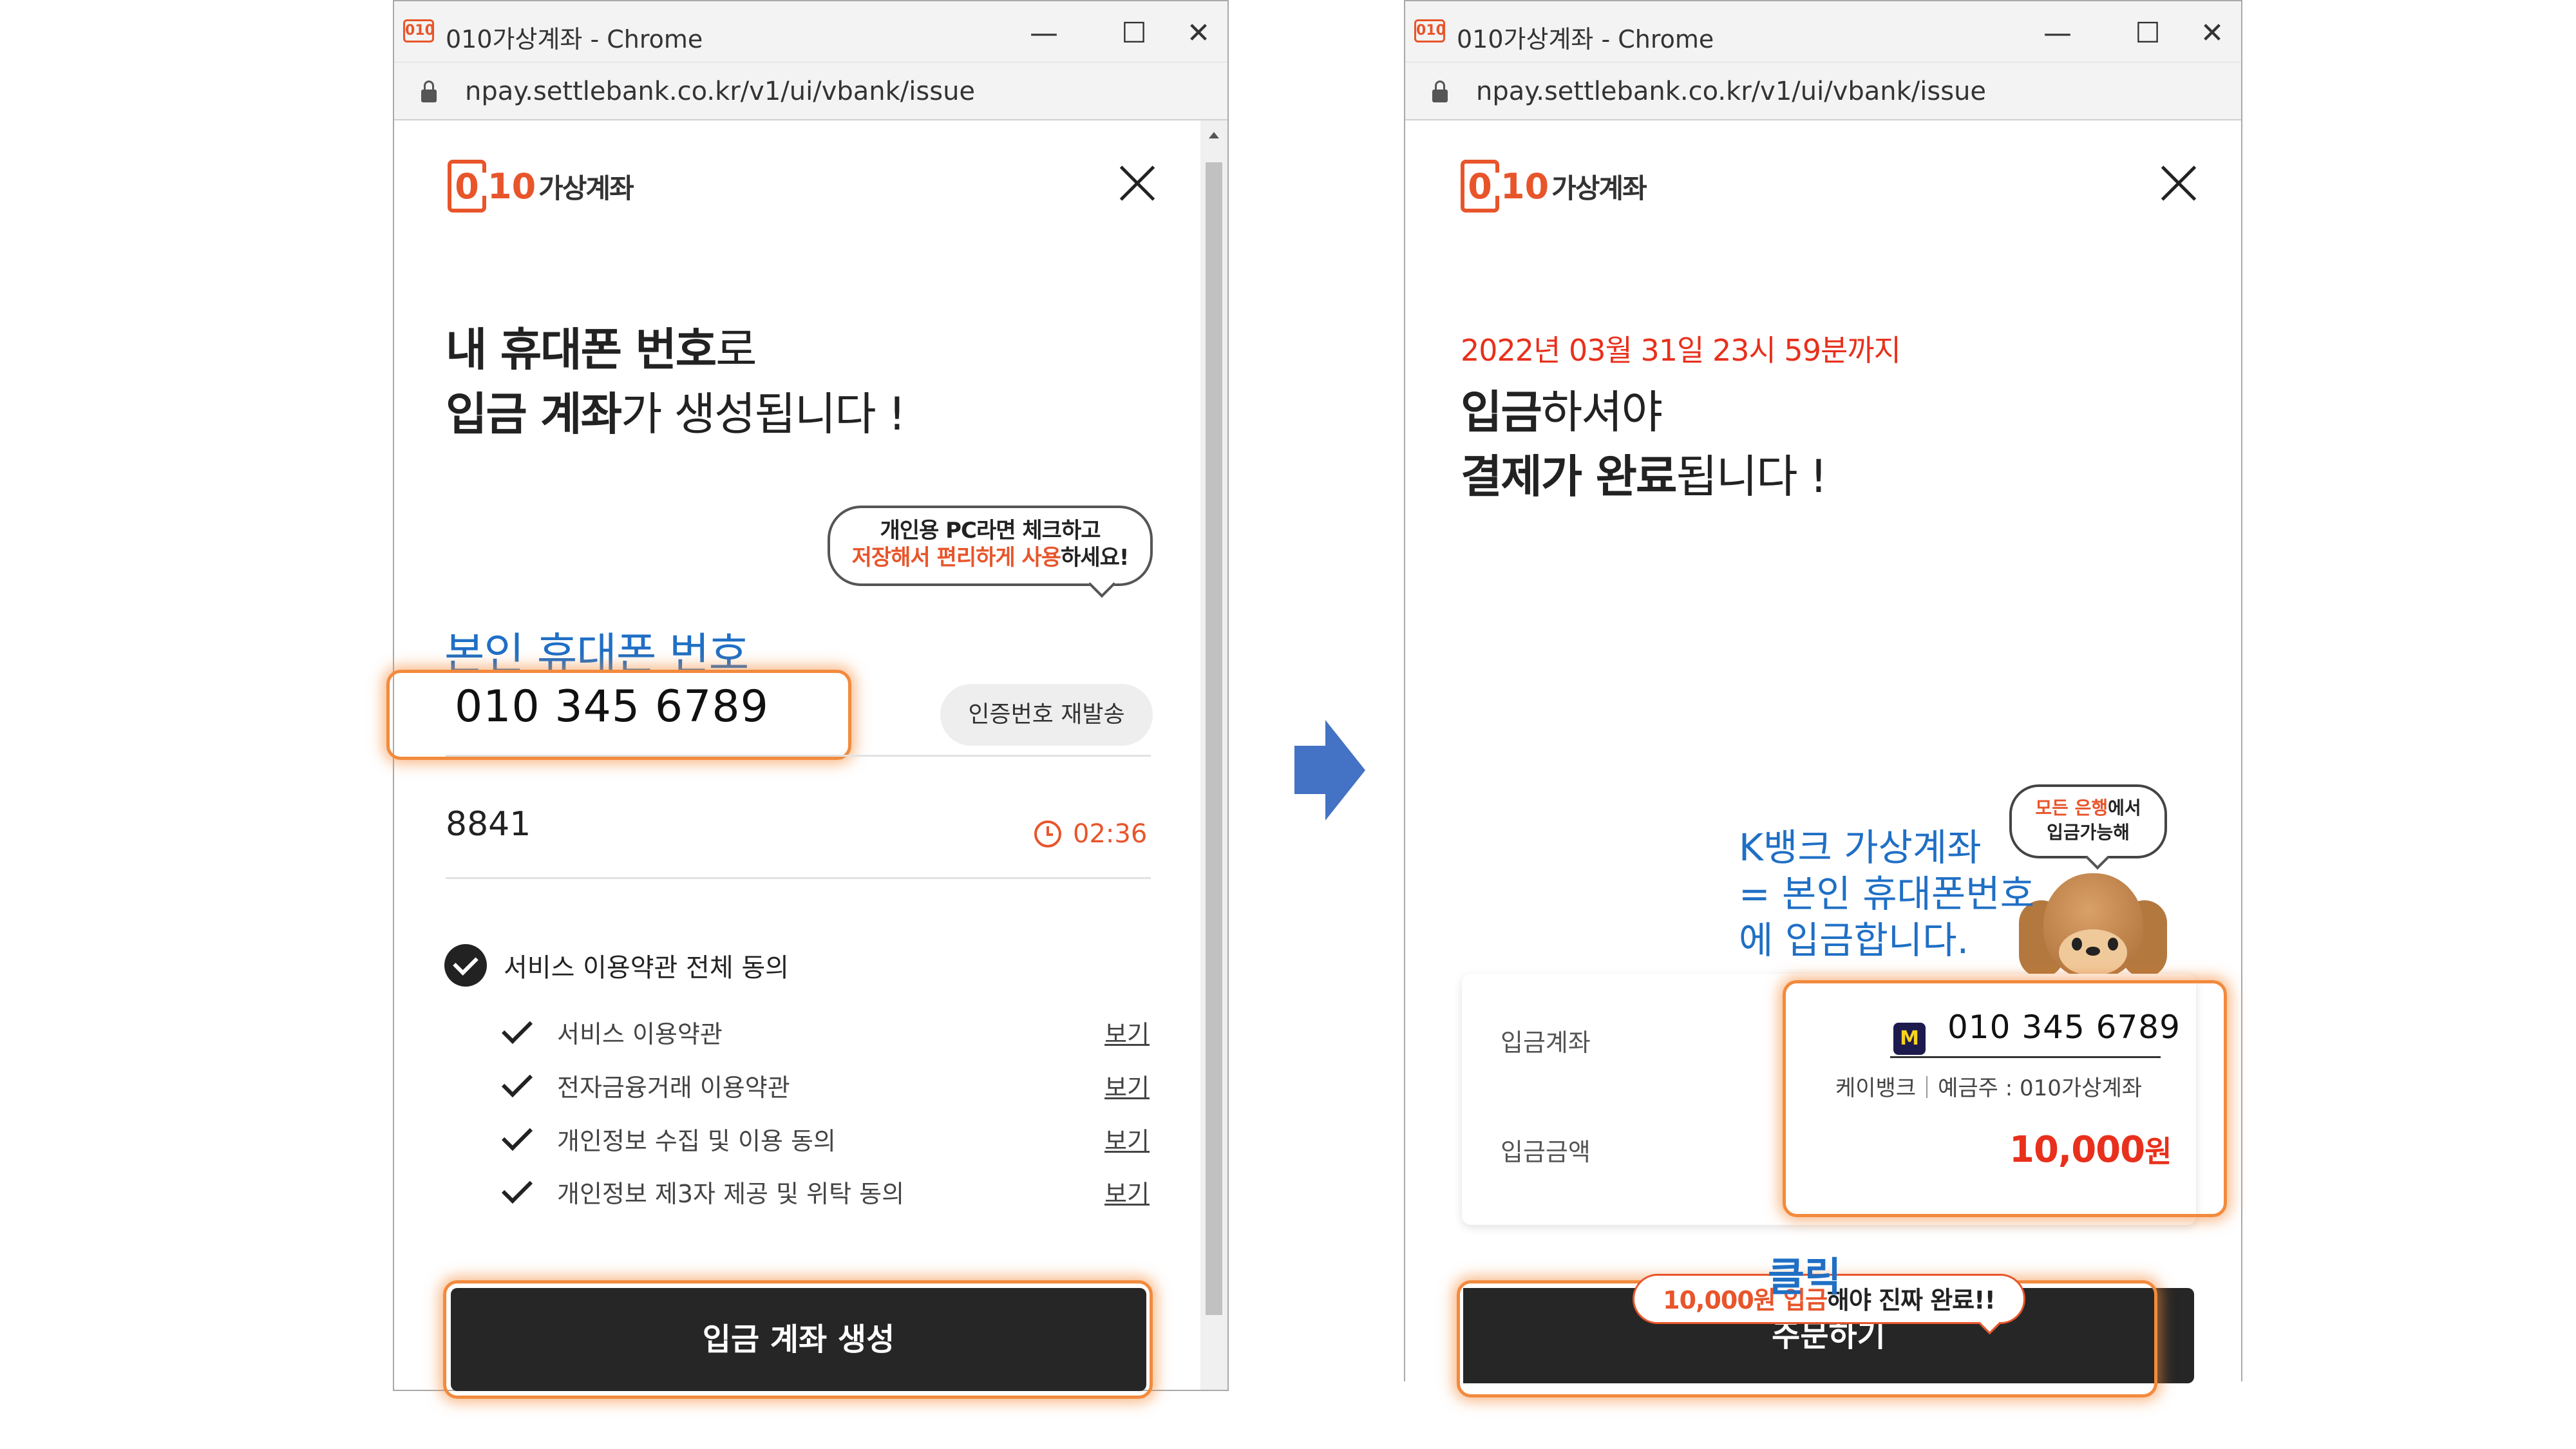 This screenshot has height=1449, width=2576. I want to click on term-label: 개인정보 수집 및 이용 동의, so click(696, 1140).